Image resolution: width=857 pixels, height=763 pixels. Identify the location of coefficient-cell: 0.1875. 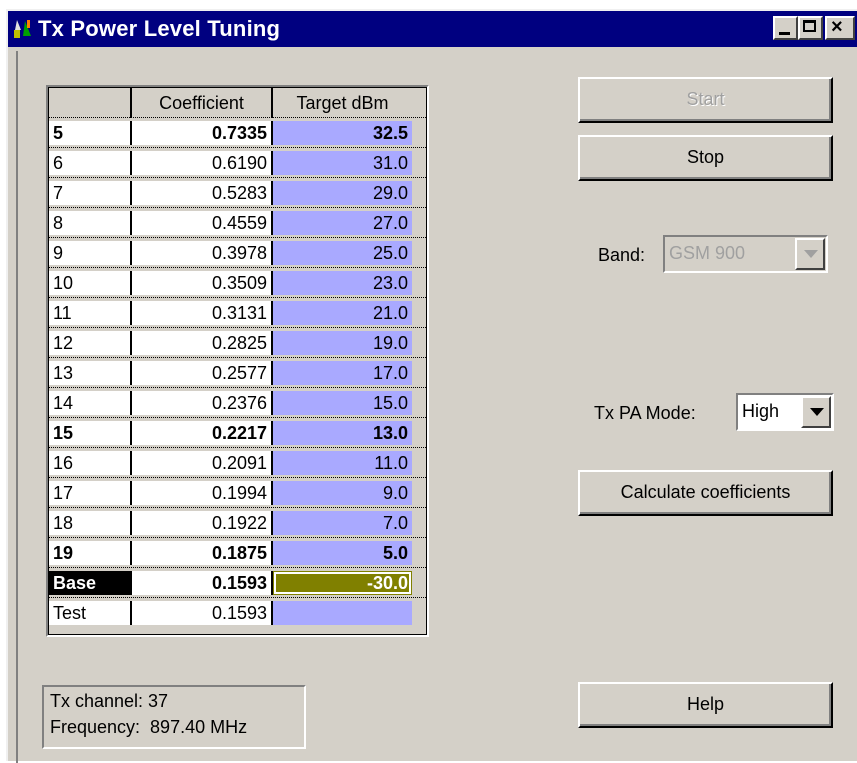
(202, 553).